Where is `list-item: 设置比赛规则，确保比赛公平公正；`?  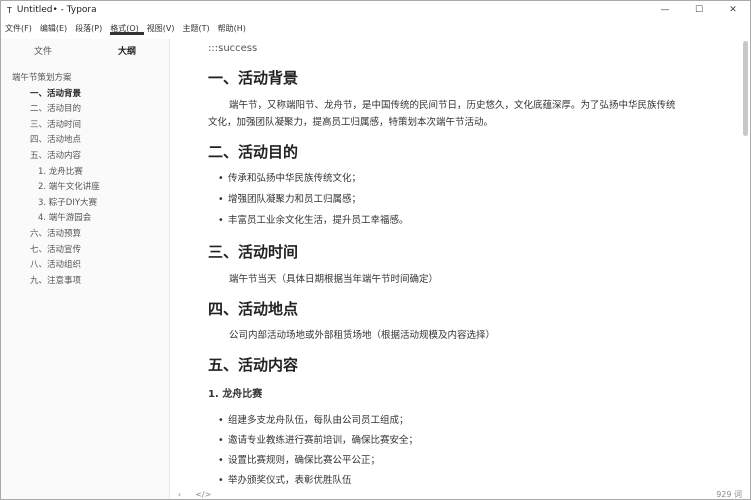
list-item: 设置比赛规则，确保比赛公平公正； is located at coordinates (449, 461).